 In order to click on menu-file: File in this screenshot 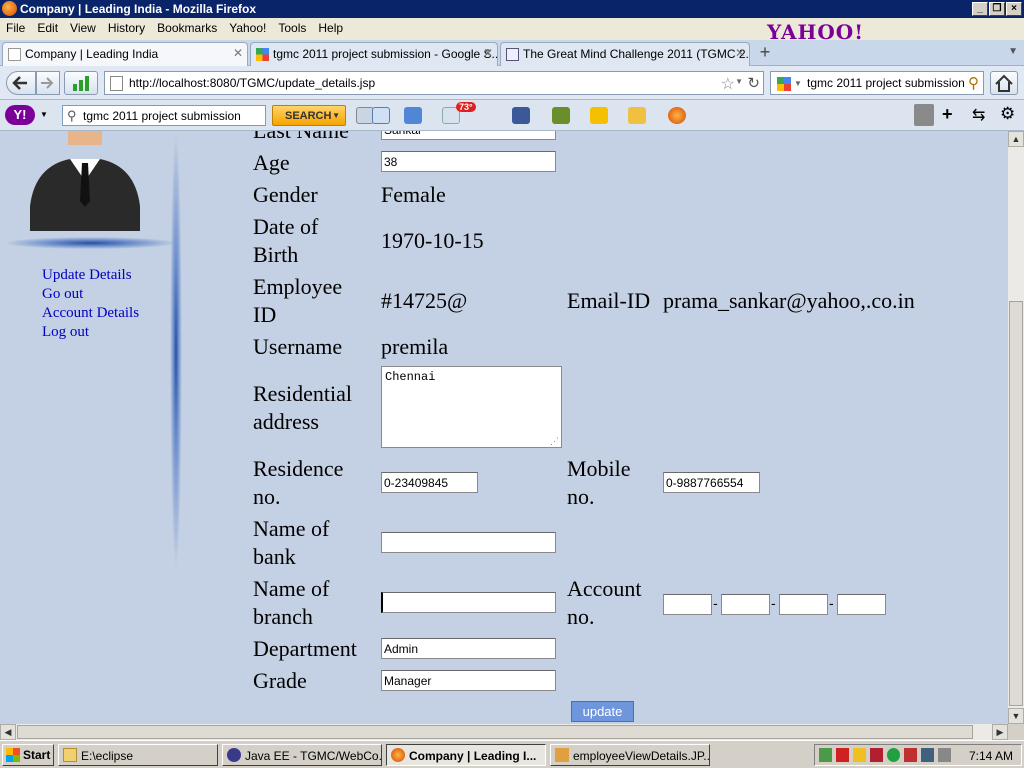, I will do `click(15, 26)`.